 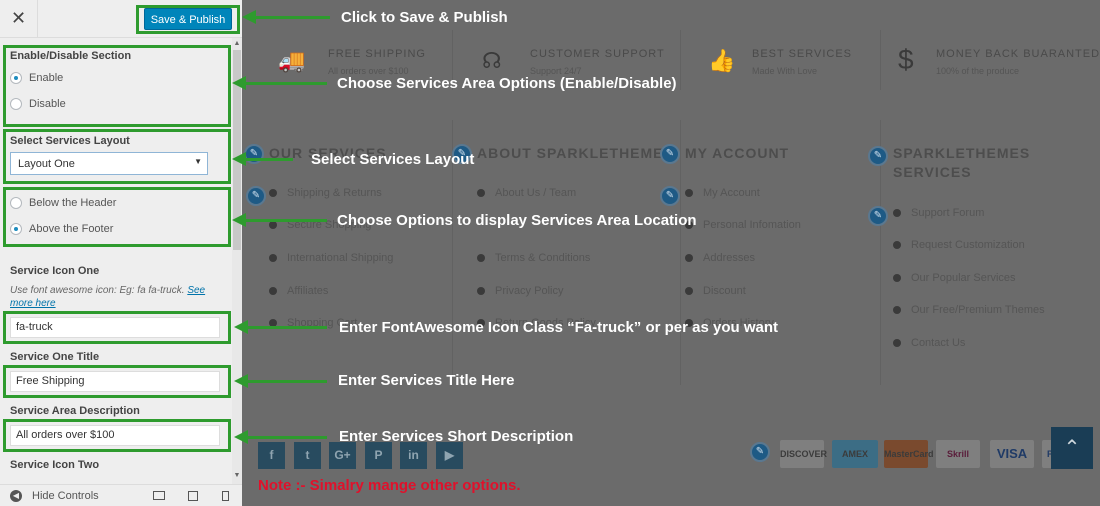 What do you see at coordinates (909, 454) in the screenshot?
I see `mastercard-logo: MasterCard` at bounding box center [909, 454].